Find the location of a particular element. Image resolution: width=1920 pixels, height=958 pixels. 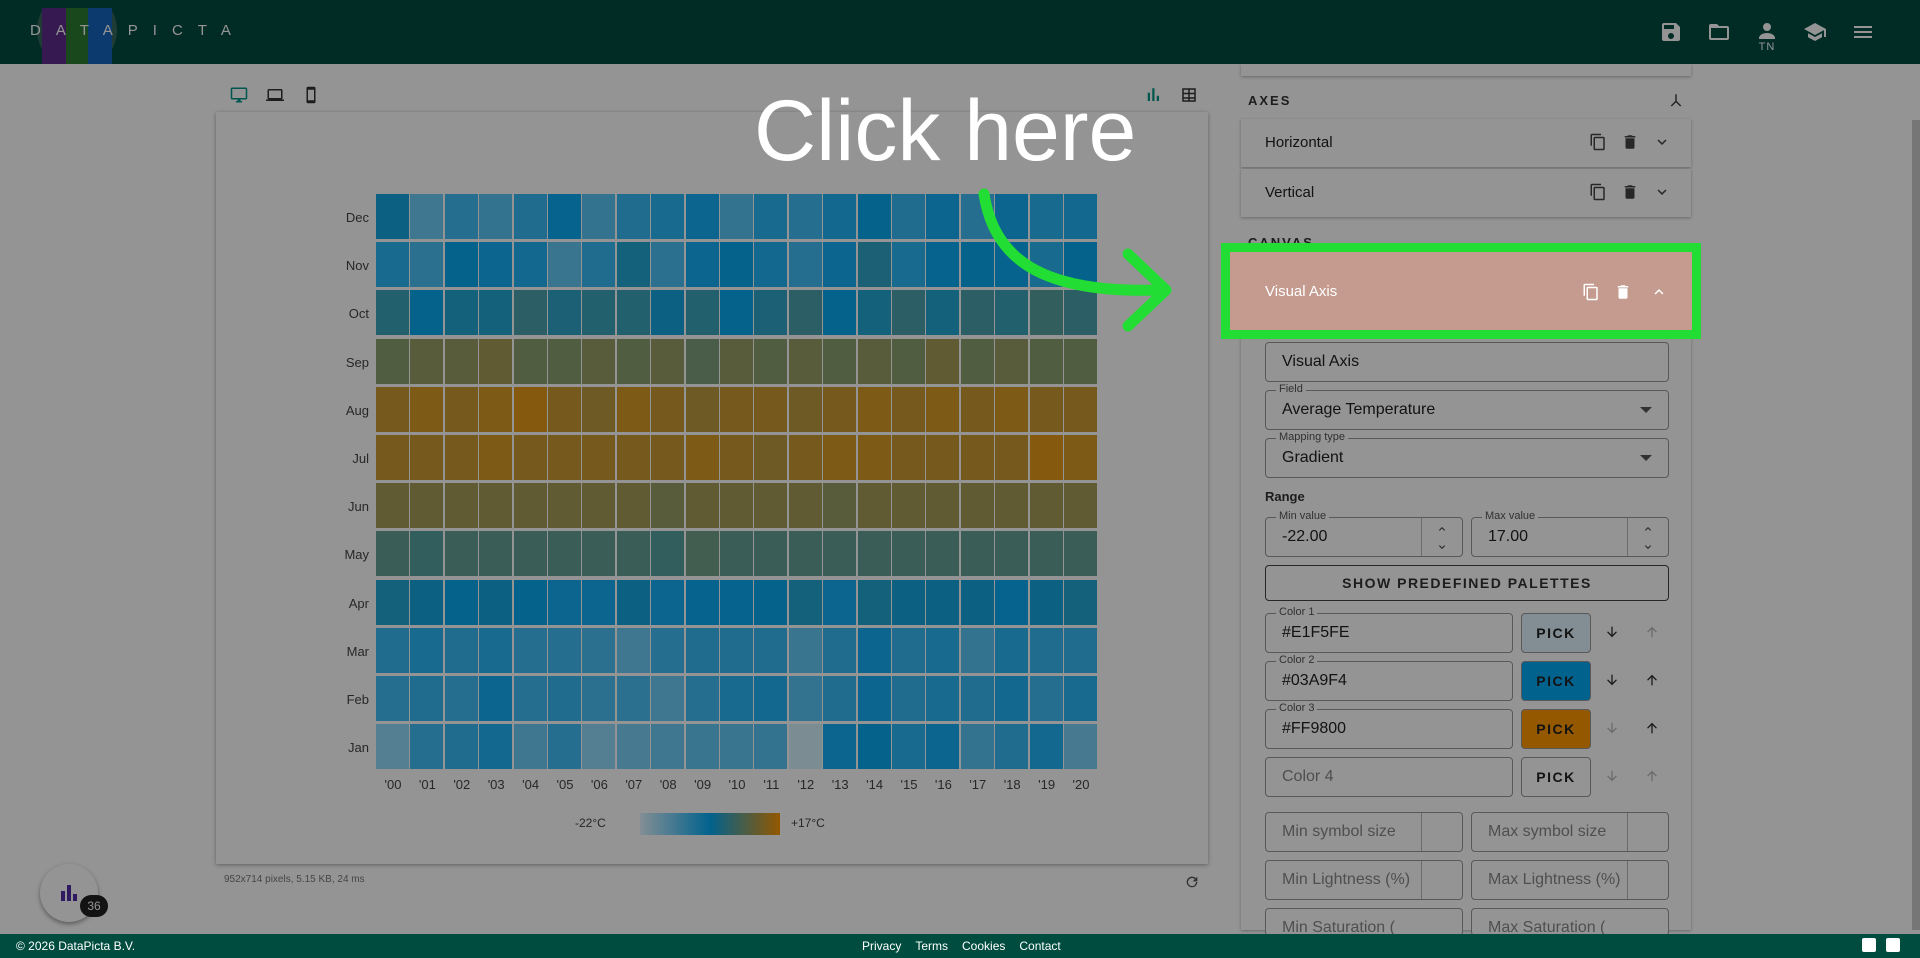

dropdown-arrow-icon is located at coordinates (1646, 410).